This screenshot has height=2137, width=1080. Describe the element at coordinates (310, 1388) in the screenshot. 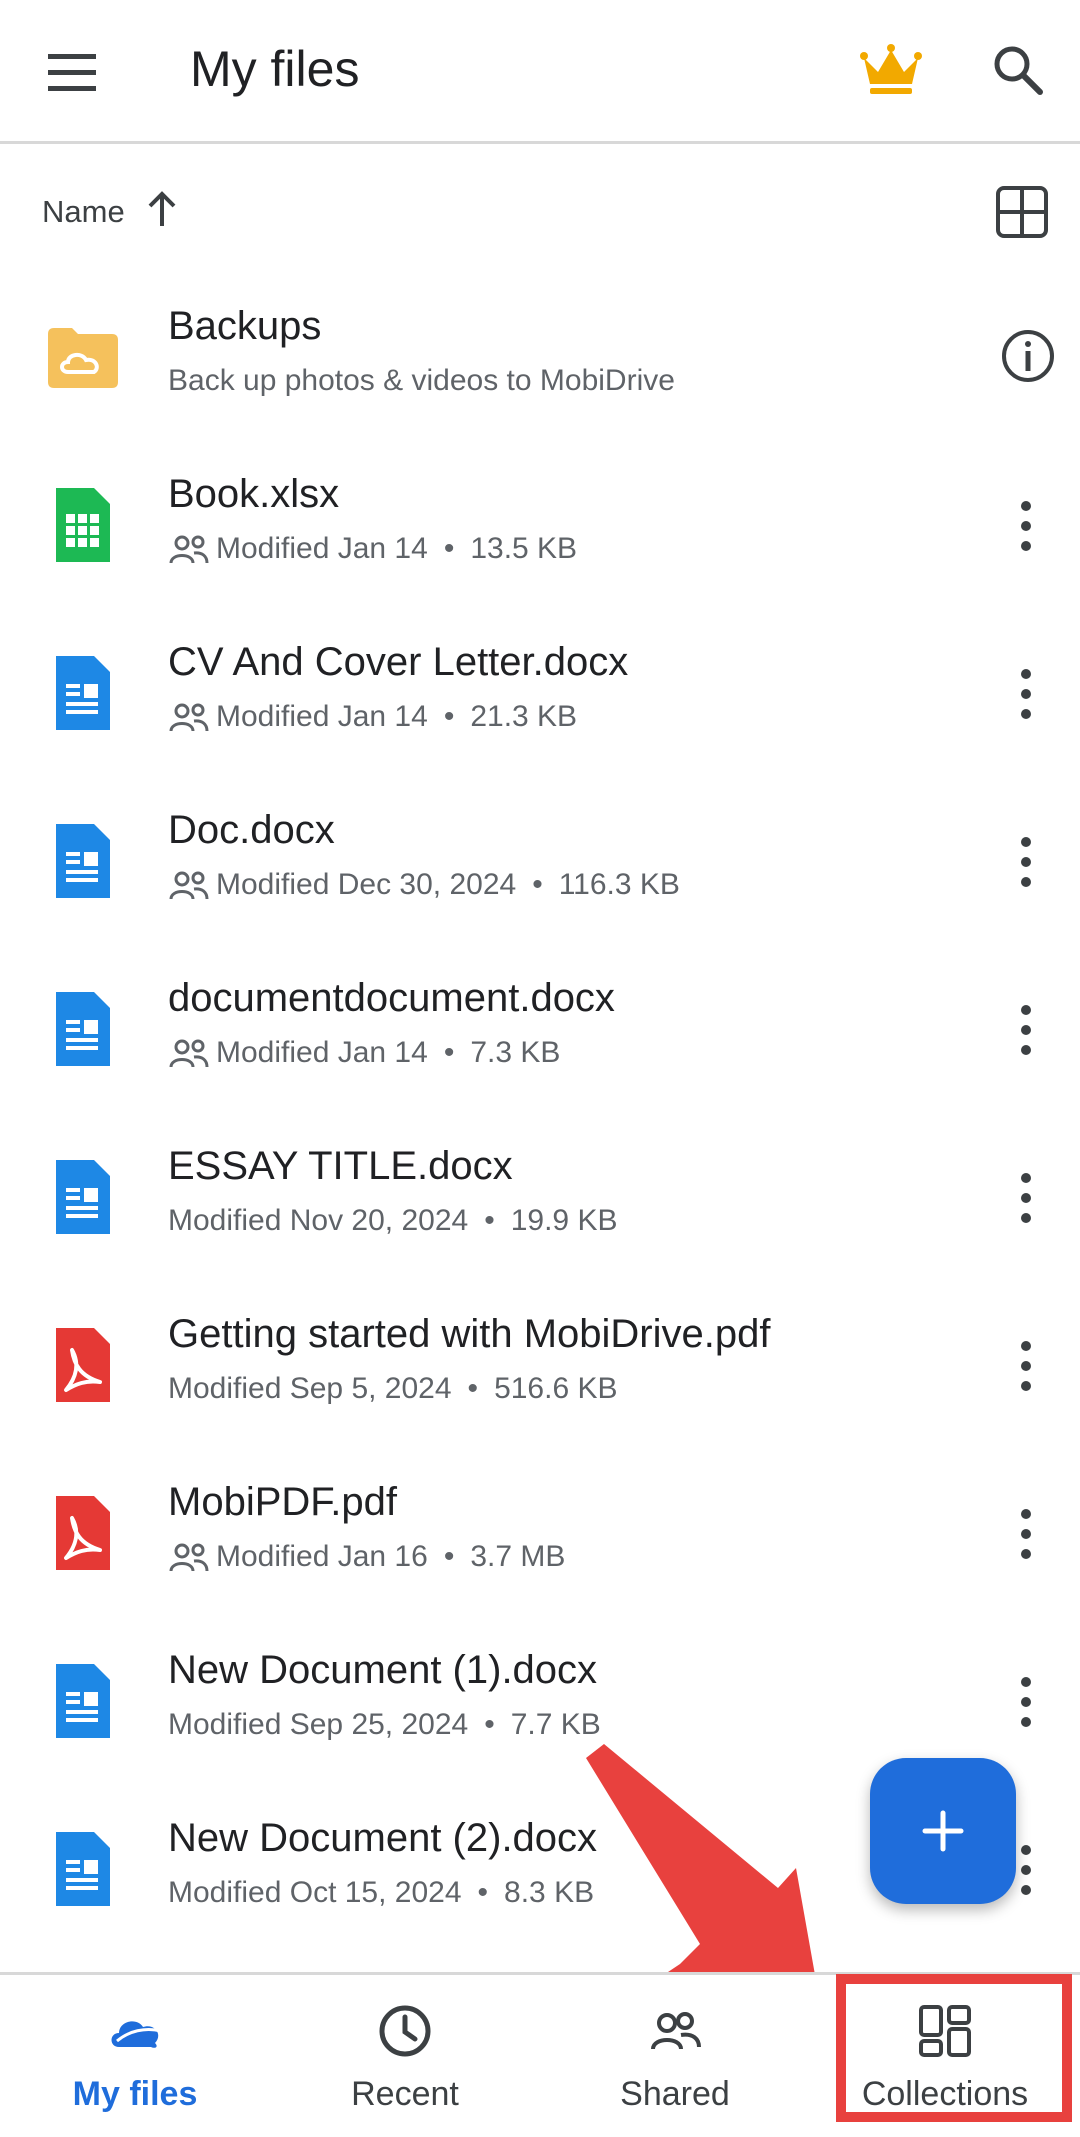

I see `modified-date: Modified Sep 5, 2024` at that location.